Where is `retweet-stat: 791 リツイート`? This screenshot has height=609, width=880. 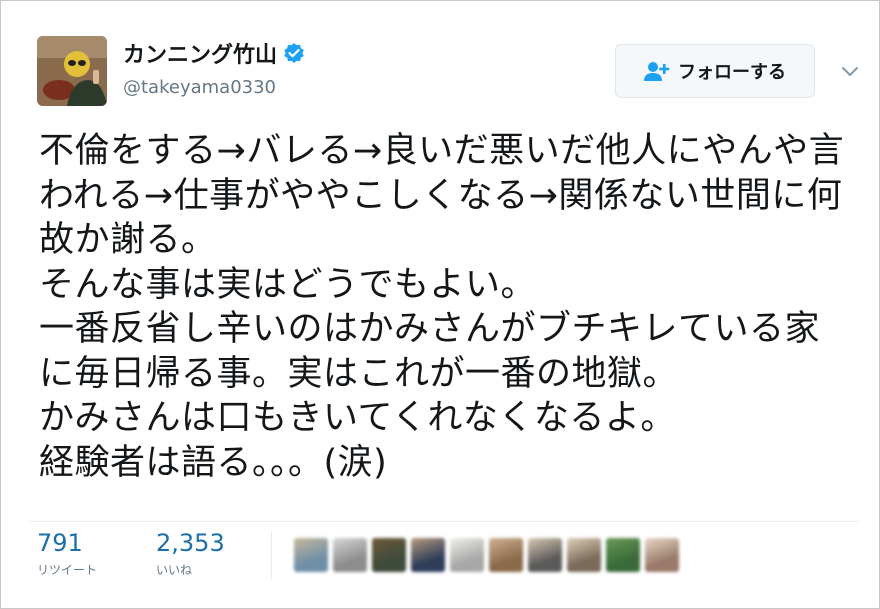 retweet-stat: 791 リツイート is located at coordinates (67, 553).